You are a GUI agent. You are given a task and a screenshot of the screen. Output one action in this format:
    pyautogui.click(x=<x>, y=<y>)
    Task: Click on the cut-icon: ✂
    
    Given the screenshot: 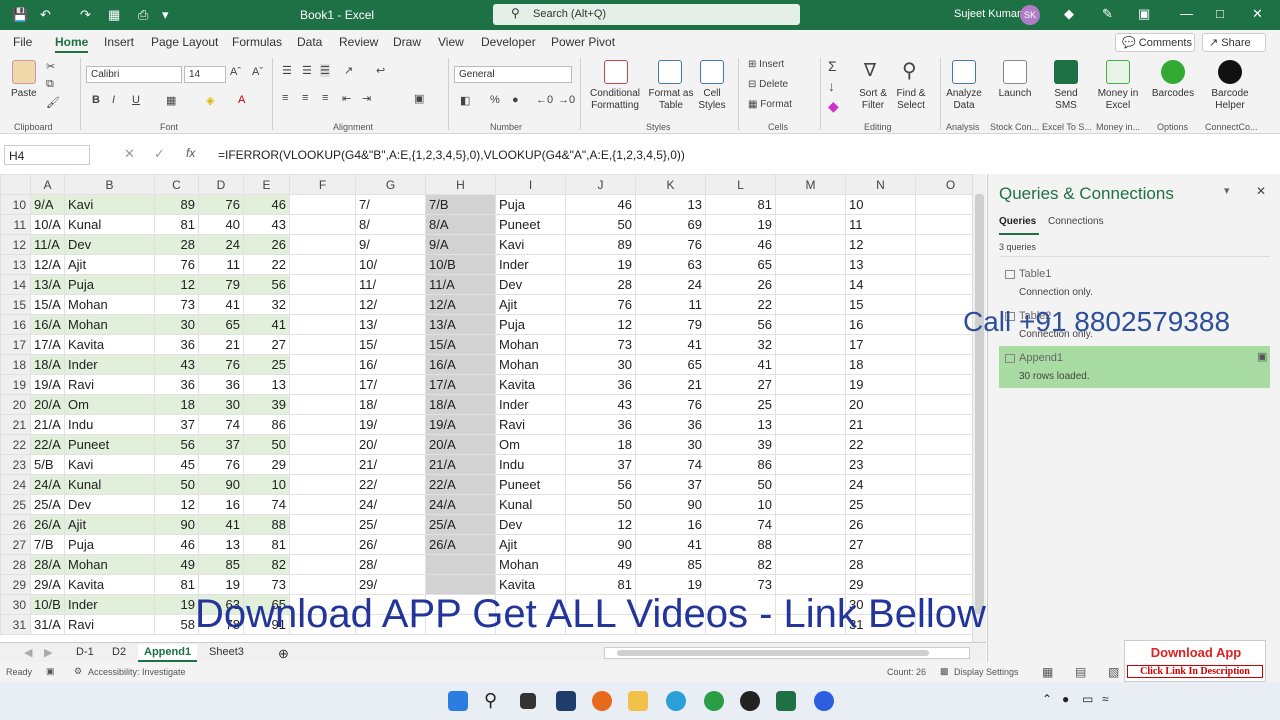 What is the action you would take?
    pyautogui.click(x=50, y=66)
    